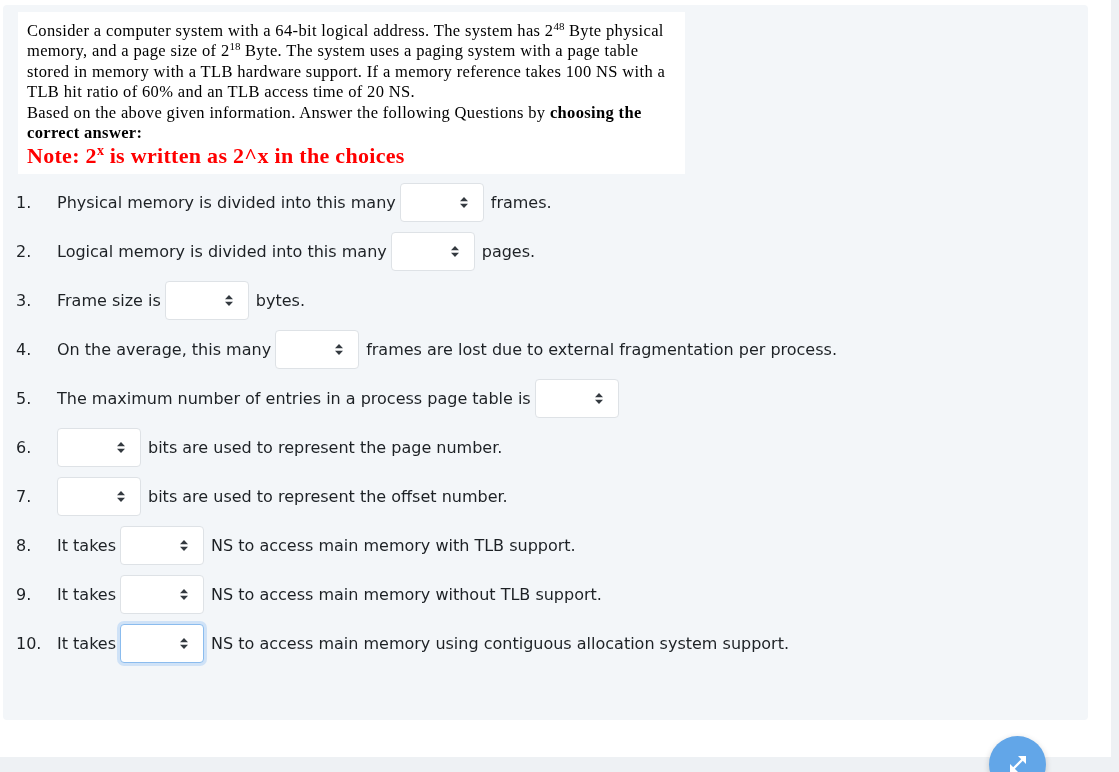 The height and width of the screenshot is (772, 1119). Describe the element at coordinates (216, 156) in the screenshot. I see `note-text: Note: 2$^{x}$ is written as 2^x in the choices` at that location.